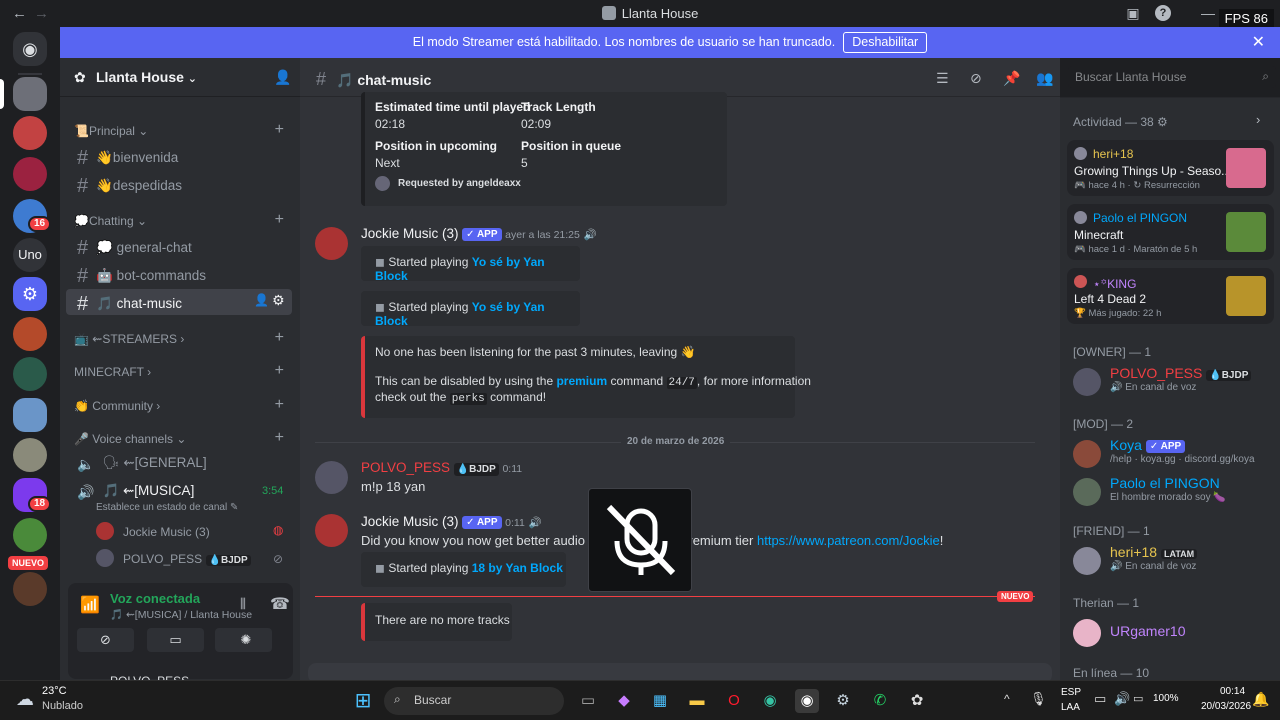  What do you see at coordinates (843, 701) in the screenshot?
I see `steam-icon: ⚙` at bounding box center [843, 701].